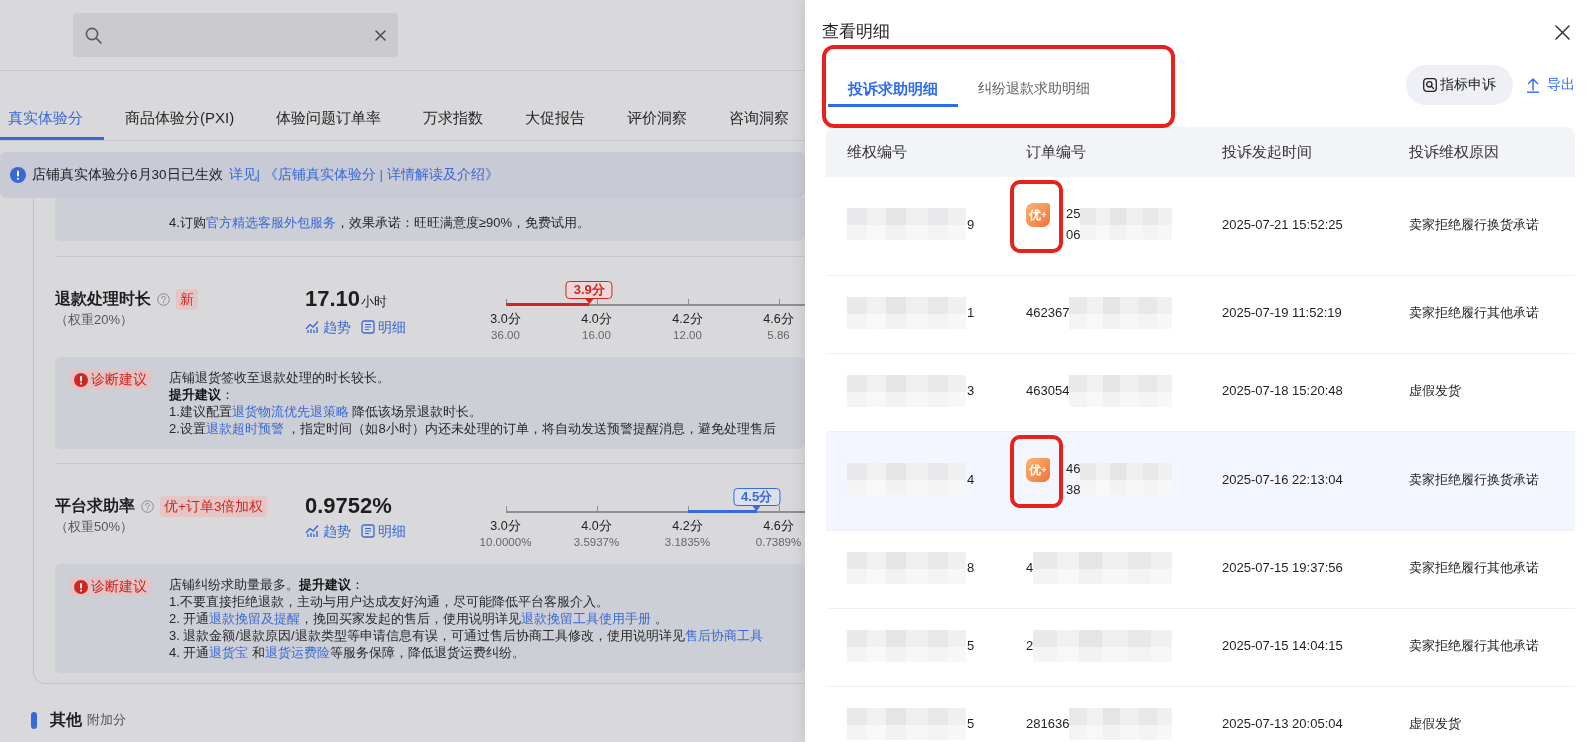 The width and height of the screenshot is (1590, 742). I want to click on search-icon, so click(93, 35).